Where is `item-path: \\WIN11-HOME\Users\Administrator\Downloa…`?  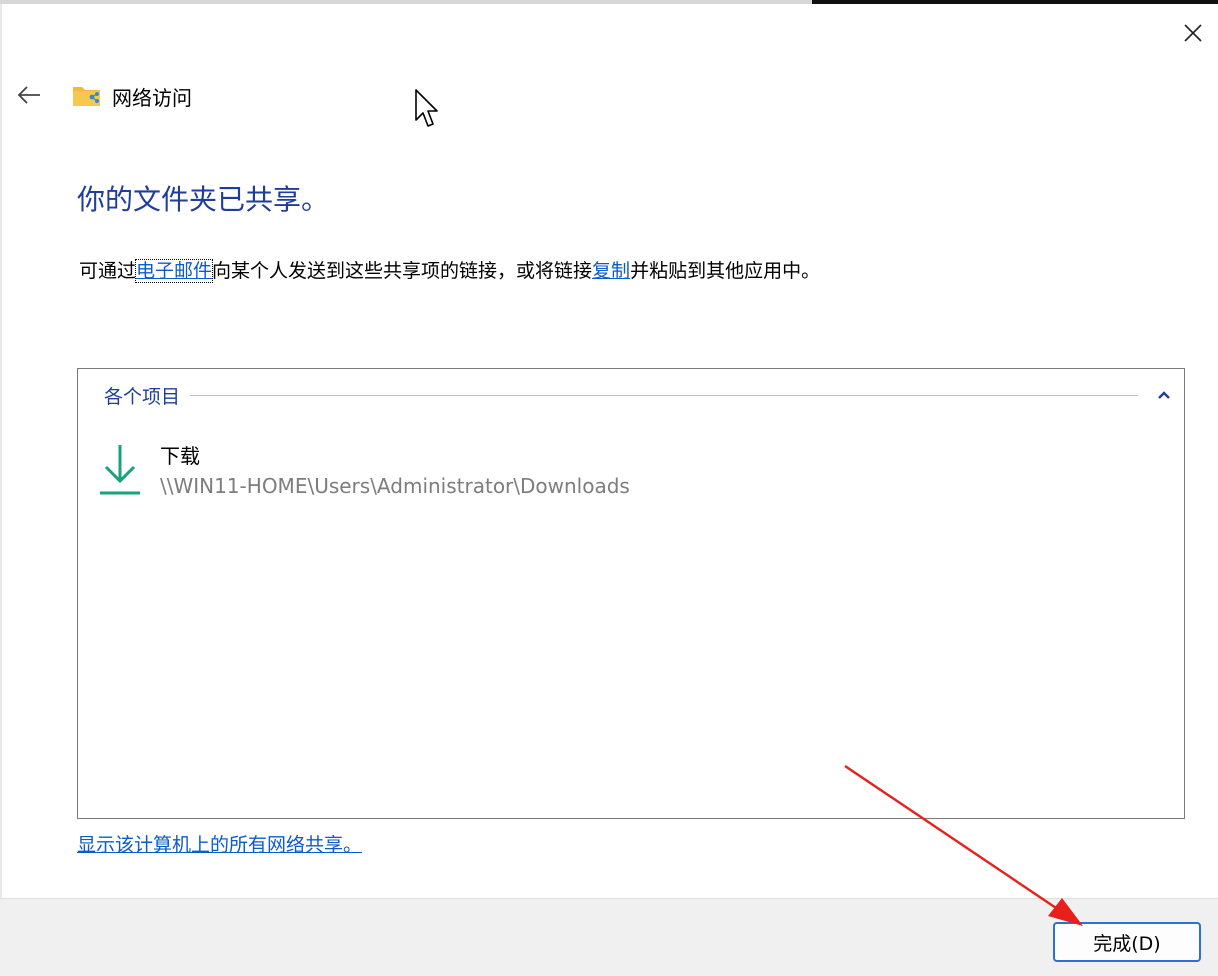
item-path: \\WIN11-HOME\Users\Administrator\Downloa… is located at coordinates (395, 486).